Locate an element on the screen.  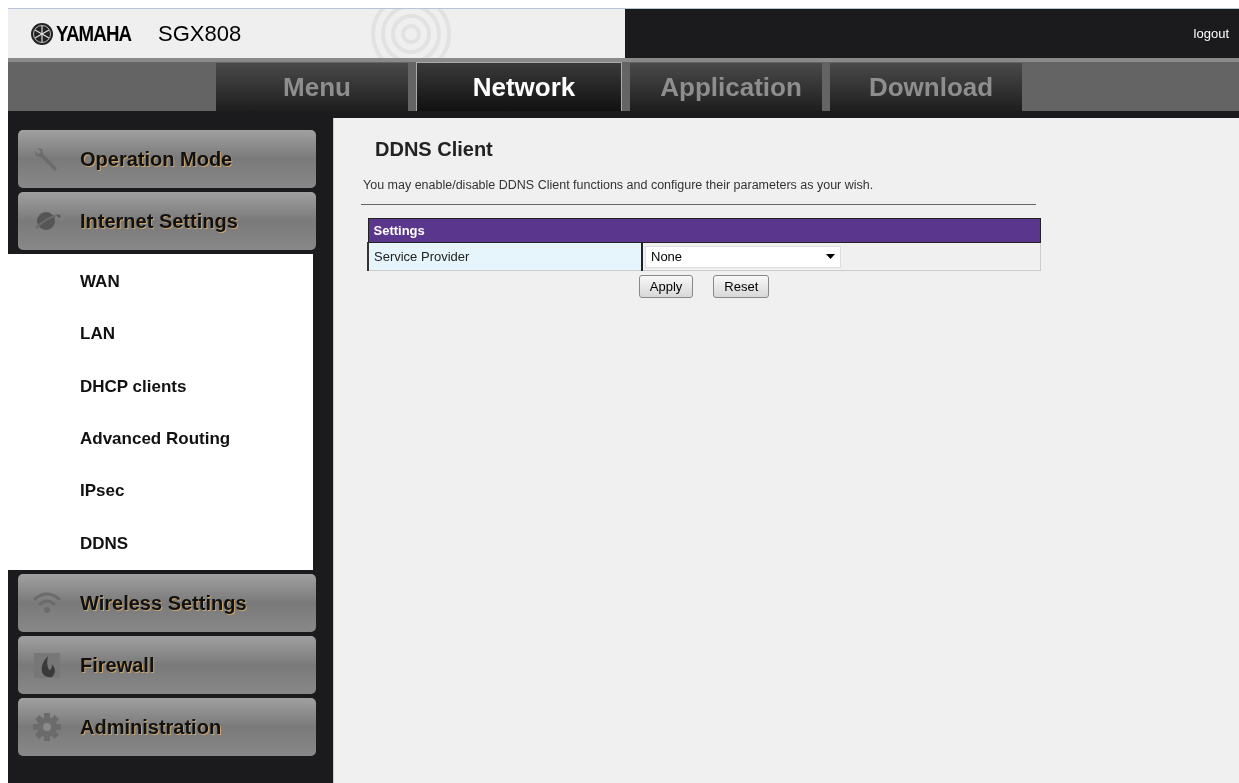
sidebar-item: Wireless Settings is located at coordinates (167, 603).